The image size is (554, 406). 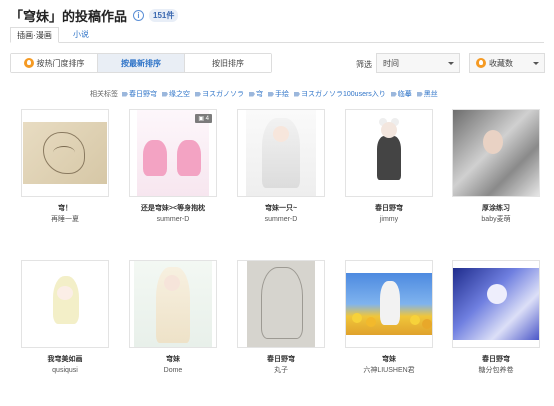 What do you see at coordinates (496, 219) in the screenshot?
I see `work-author: baby麦萌` at bounding box center [496, 219].